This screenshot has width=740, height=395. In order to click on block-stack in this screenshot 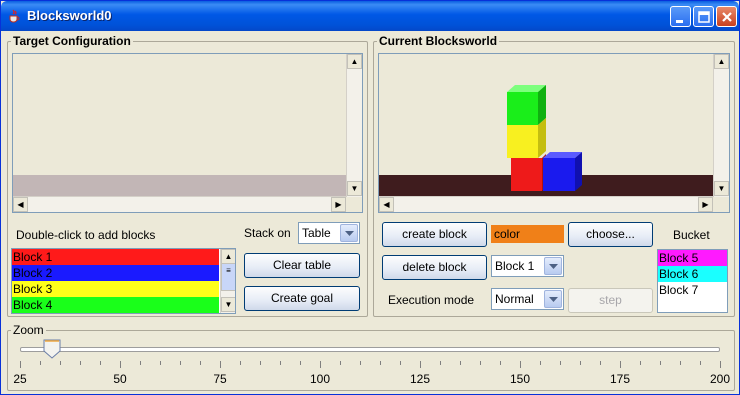, I will do `click(544, 138)`.